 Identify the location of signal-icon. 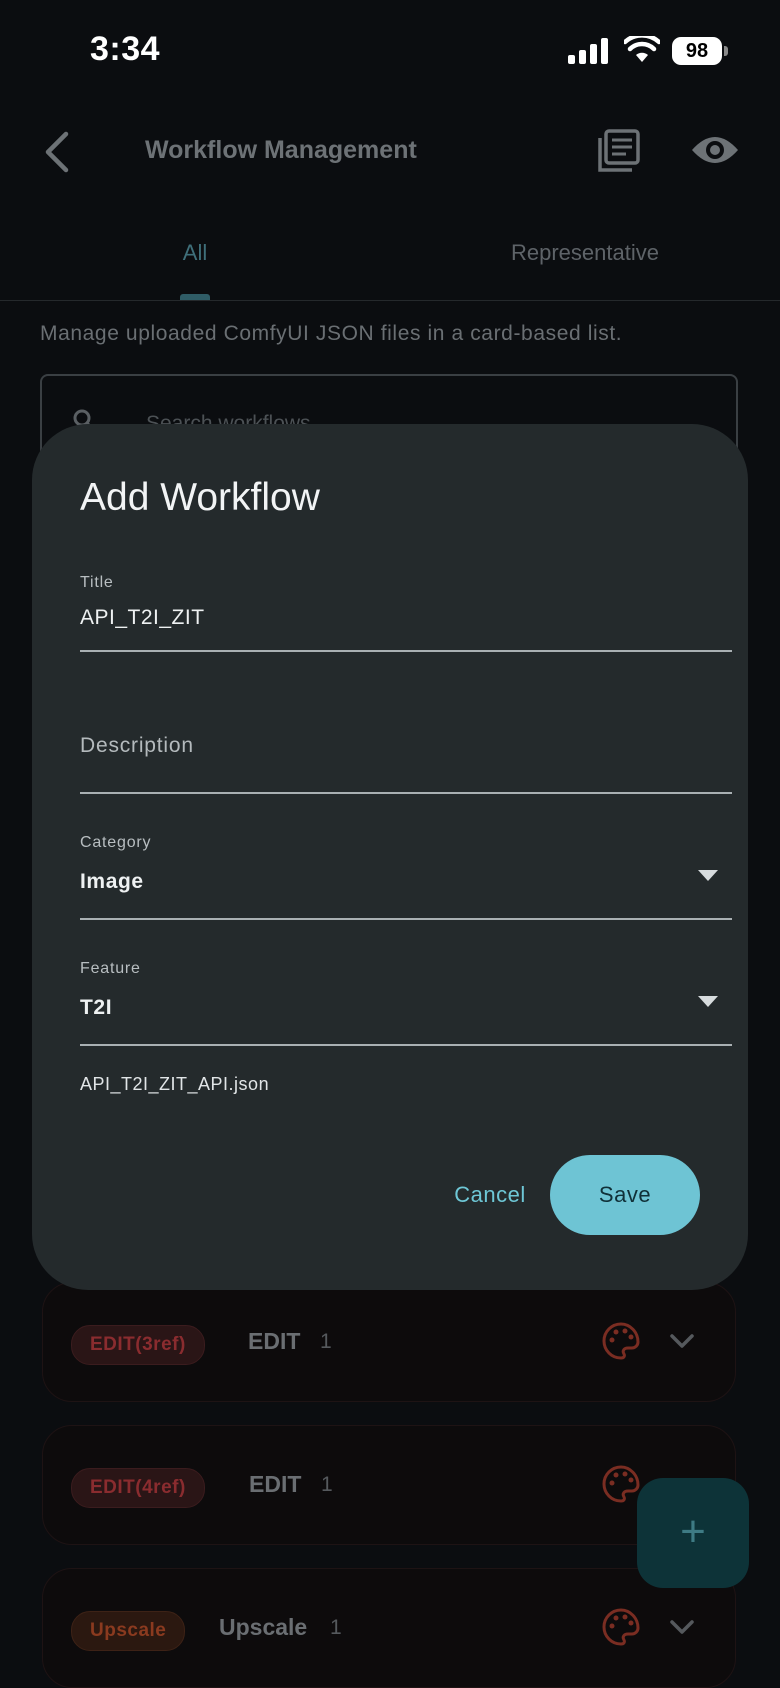
(588, 51).